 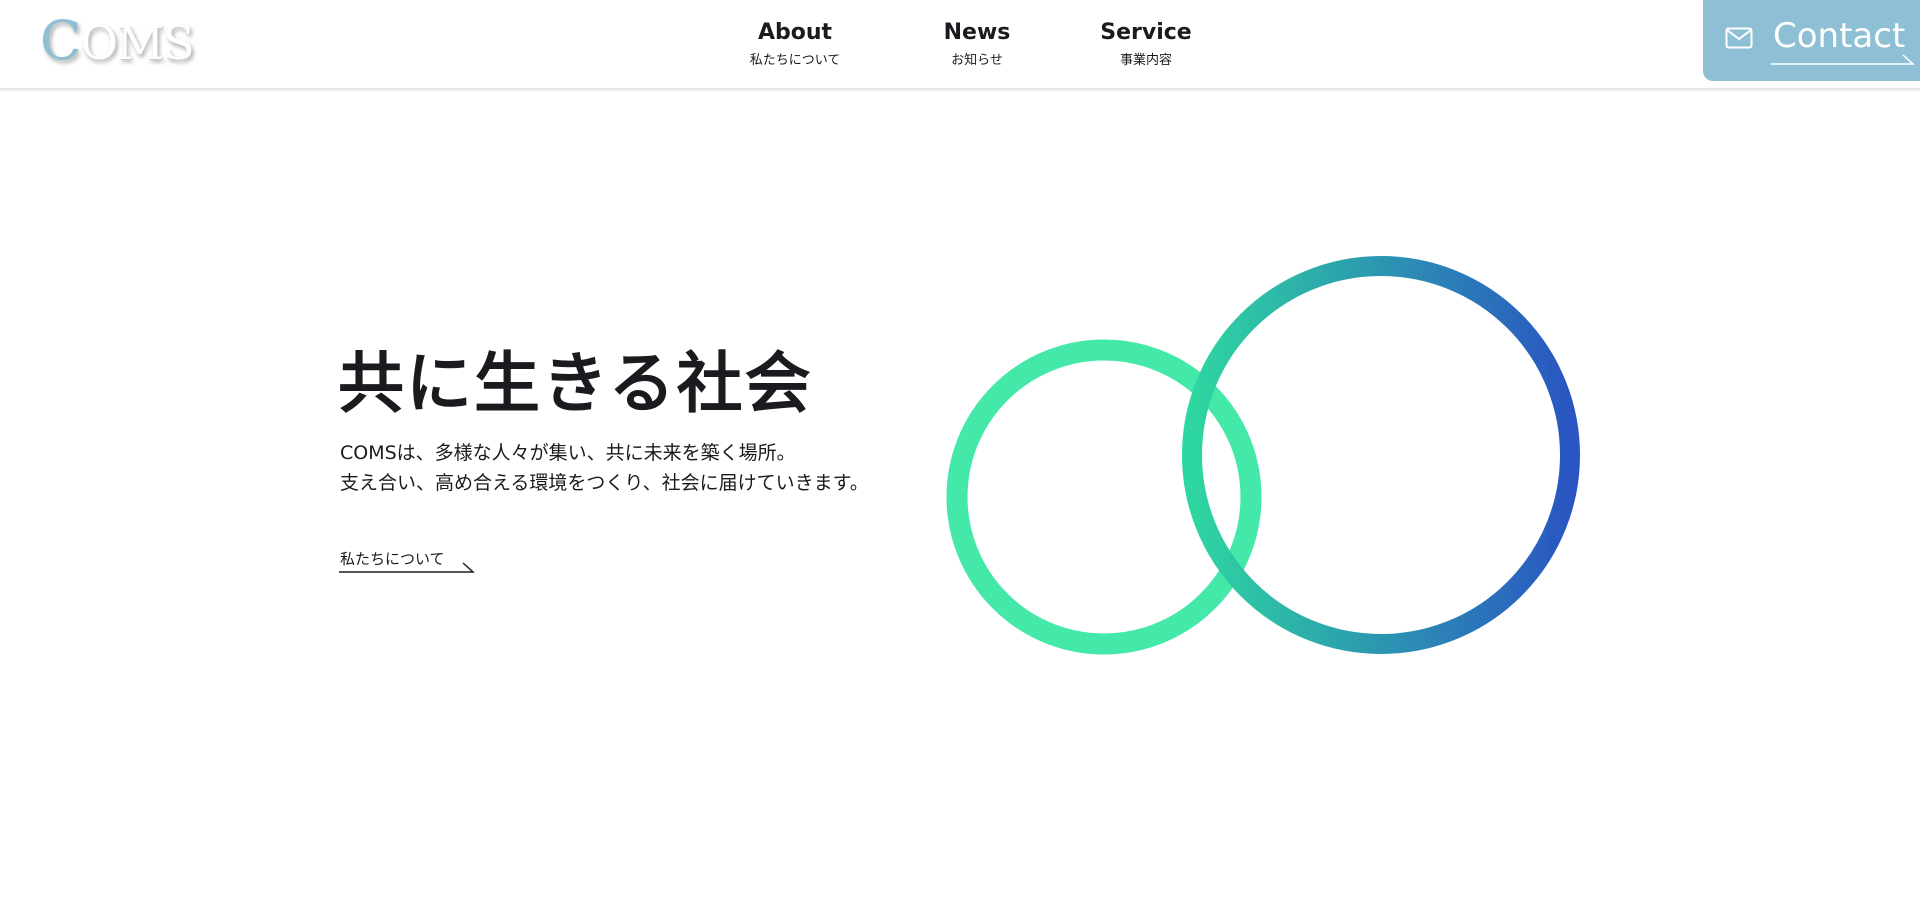 What do you see at coordinates (568, 453) in the screenshot?
I see `hero-description-line: COMSは、多様な人々が集い、共に未来を築く場所。` at bounding box center [568, 453].